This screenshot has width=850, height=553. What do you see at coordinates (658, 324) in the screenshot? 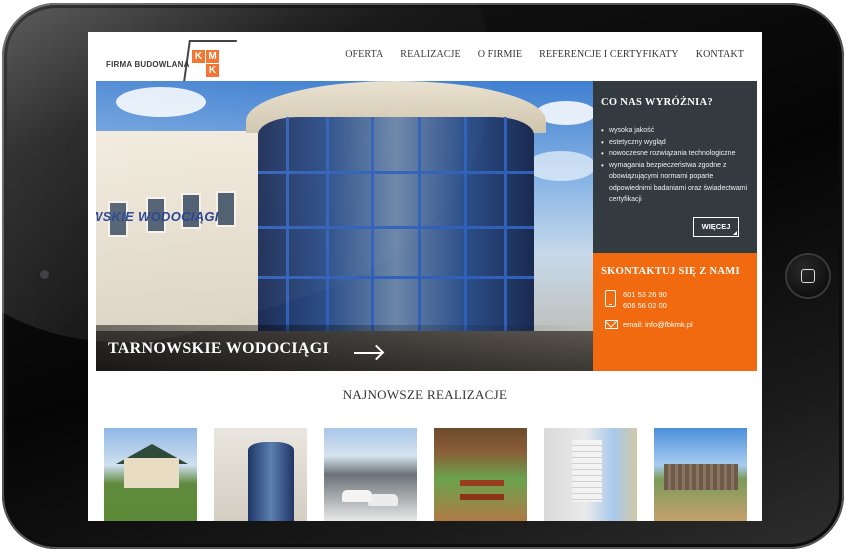
I see `email-link: email: info@fbkmk.pl` at bounding box center [658, 324].